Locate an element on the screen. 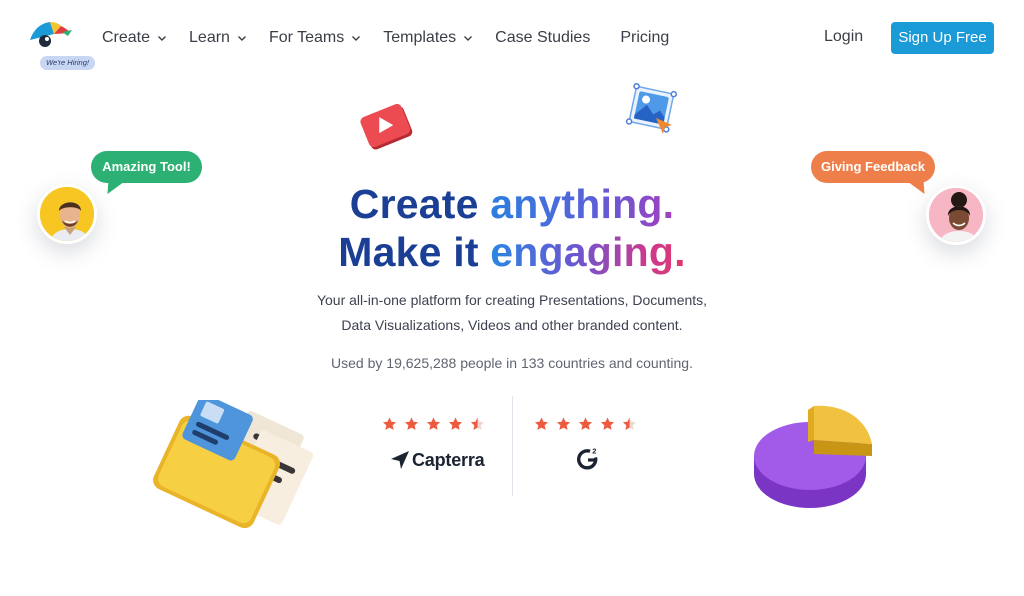 The image size is (1024, 596). logo: We're Hiring! is located at coordinates (65, 46).